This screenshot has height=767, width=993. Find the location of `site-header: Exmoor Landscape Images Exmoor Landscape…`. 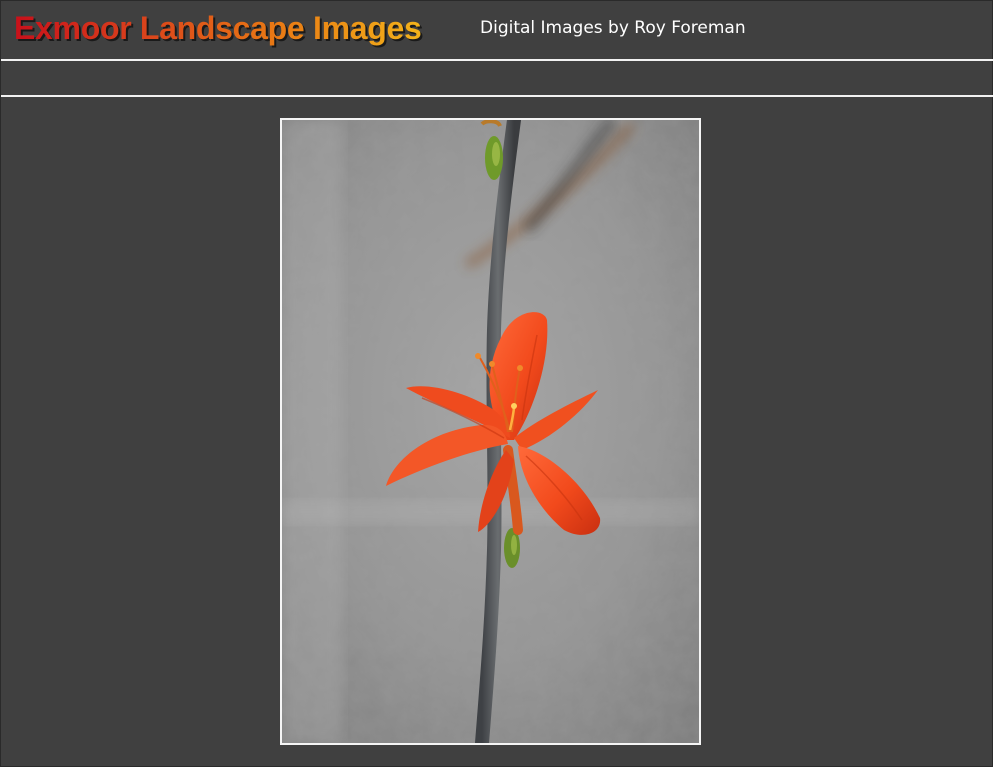

site-header: Exmoor Landscape Images Exmoor Landscape… is located at coordinates (497, 30).